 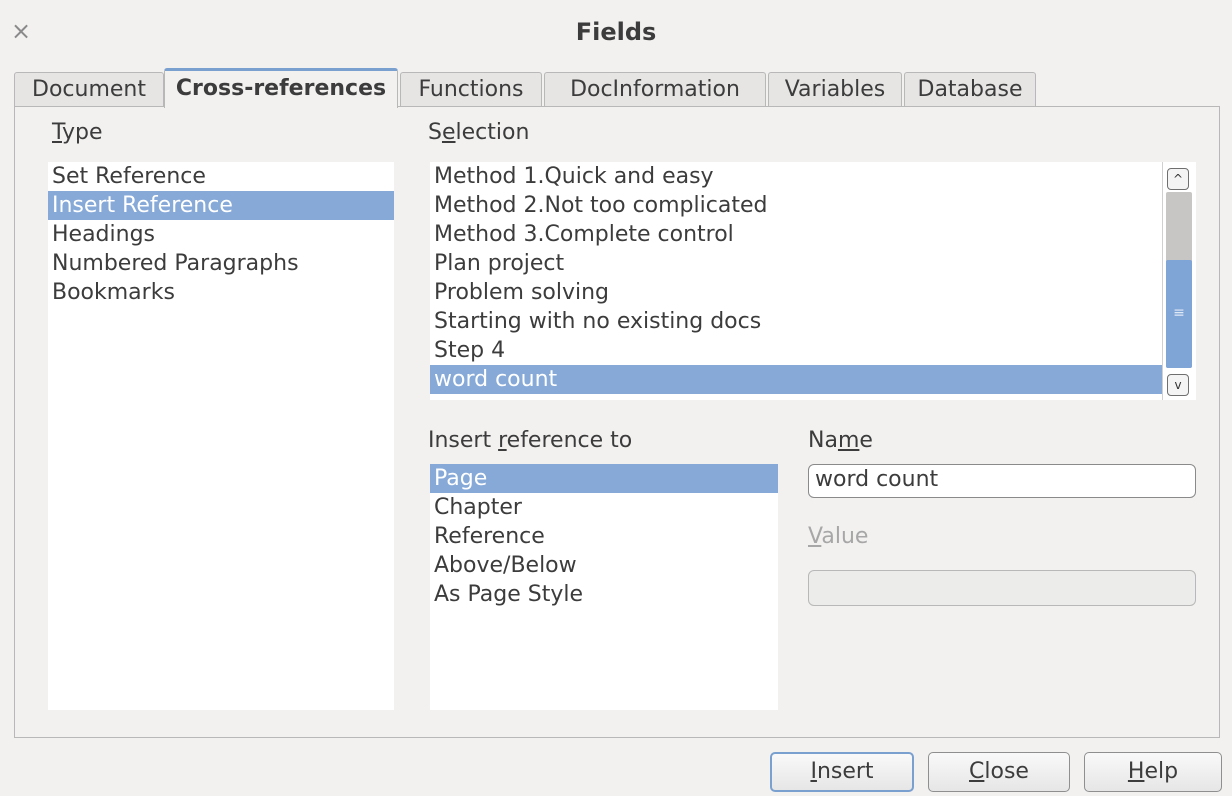 I want to click on list-item: Reference, so click(x=604, y=536).